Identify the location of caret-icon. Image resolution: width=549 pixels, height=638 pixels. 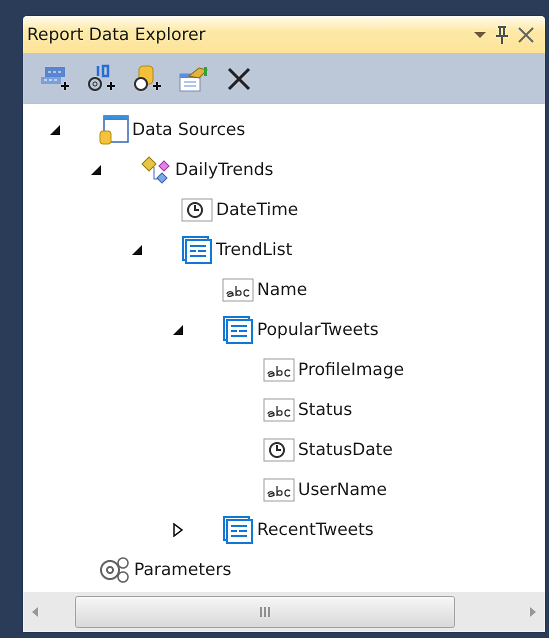
(480, 35).